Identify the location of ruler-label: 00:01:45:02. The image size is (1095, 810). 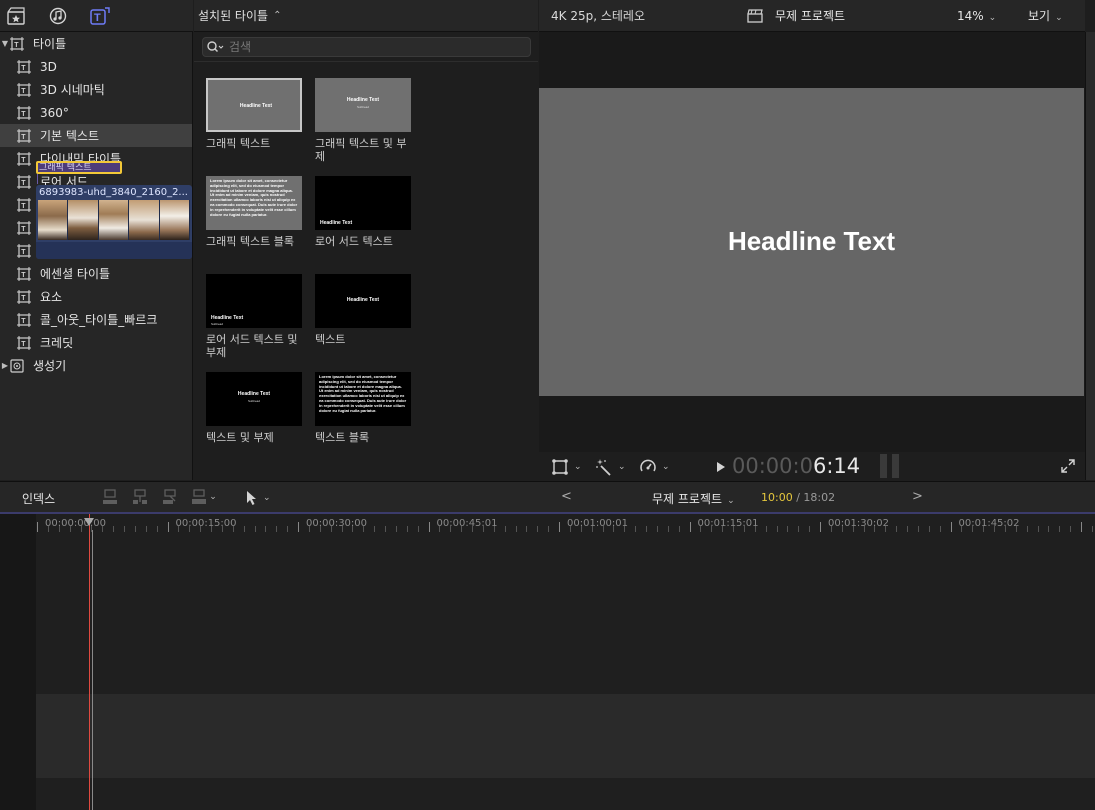
(989, 523).